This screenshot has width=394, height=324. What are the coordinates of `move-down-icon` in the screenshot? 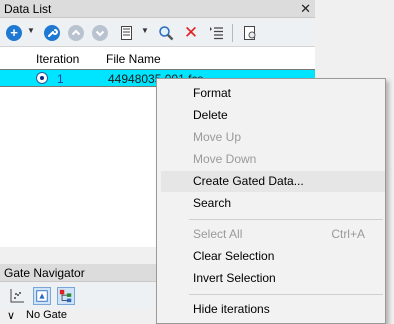 It's located at (100, 33).